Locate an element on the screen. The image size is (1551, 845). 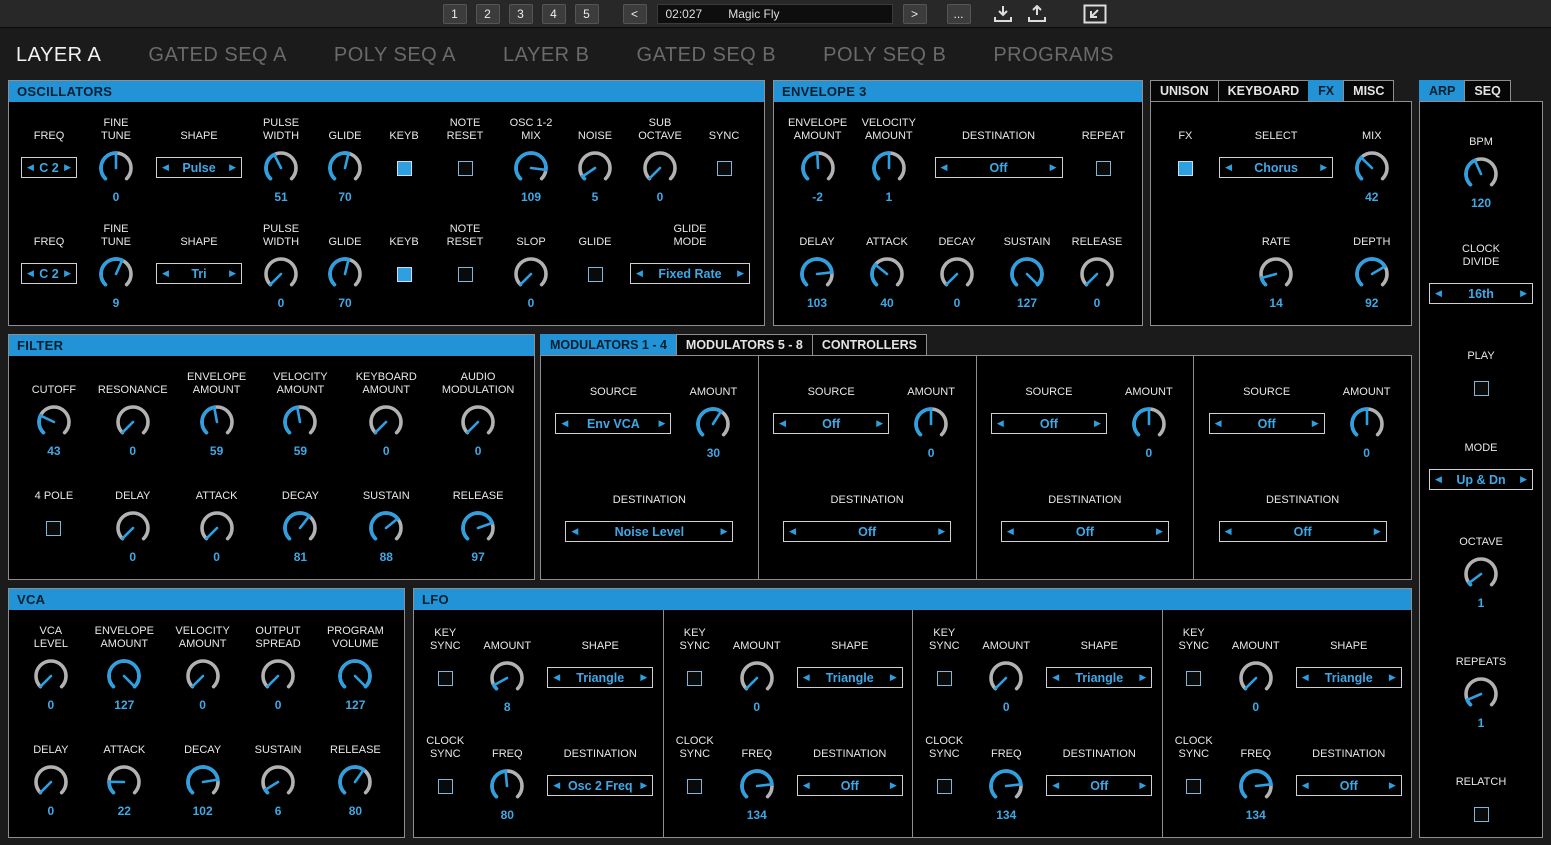
keyboard-amount-knob is located at coordinates (386, 422).